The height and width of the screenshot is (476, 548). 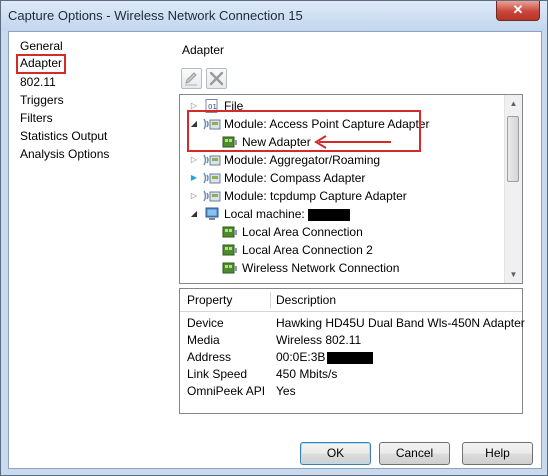 I want to click on ok-button: OK, so click(x=335, y=453).